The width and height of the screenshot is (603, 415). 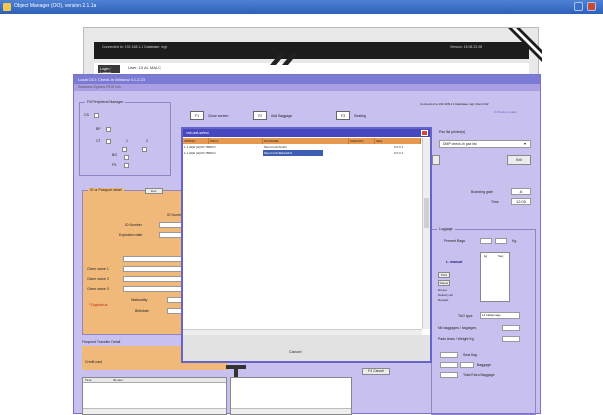 I want to click on given-name-3-label: Given name 3, so click(x=98, y=289).